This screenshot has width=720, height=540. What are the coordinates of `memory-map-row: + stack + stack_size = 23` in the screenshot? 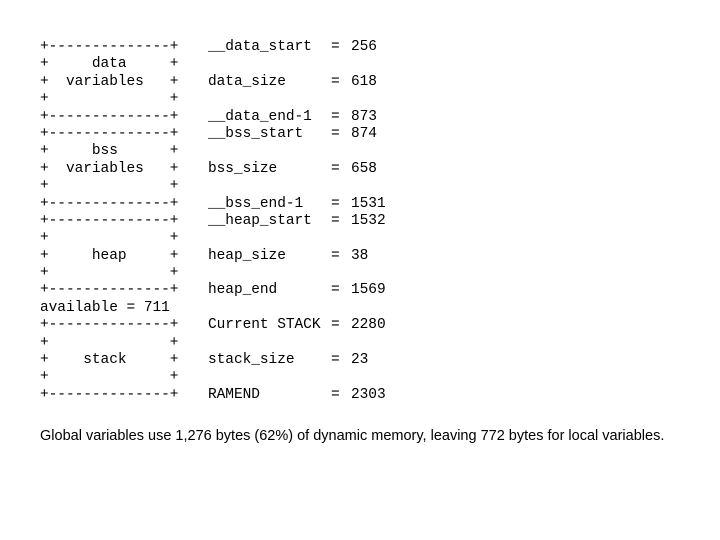 It's located at (213, 360).